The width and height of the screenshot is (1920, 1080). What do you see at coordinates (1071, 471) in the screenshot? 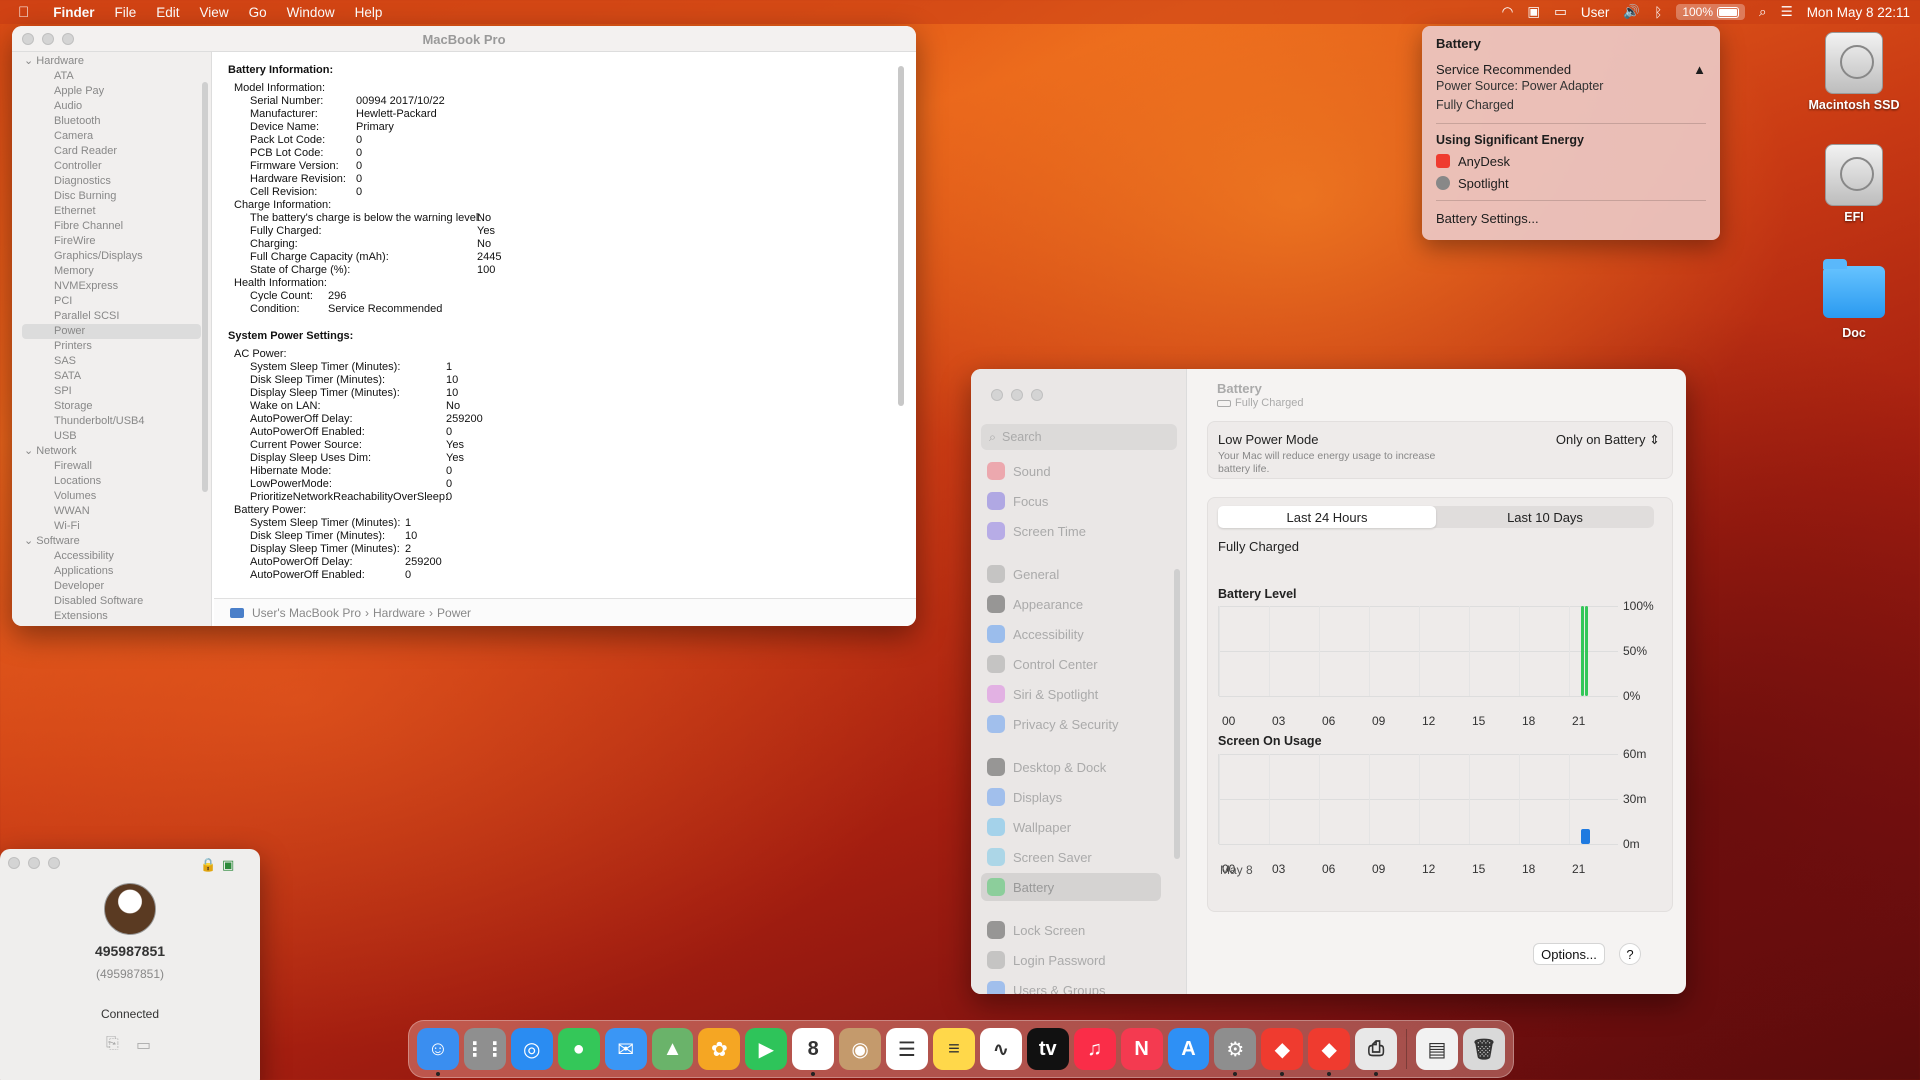
I see `nav-item: Sound` at bounding box center [1071, 471].